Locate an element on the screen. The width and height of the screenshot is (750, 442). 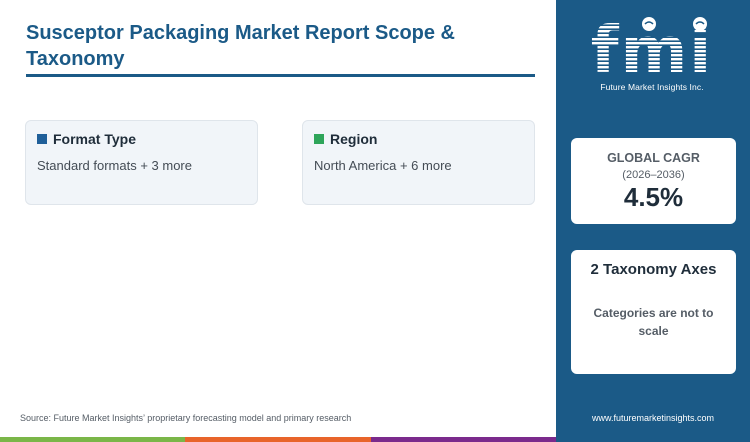
footer-color-segment-orange is located at coordinates (278, 439).